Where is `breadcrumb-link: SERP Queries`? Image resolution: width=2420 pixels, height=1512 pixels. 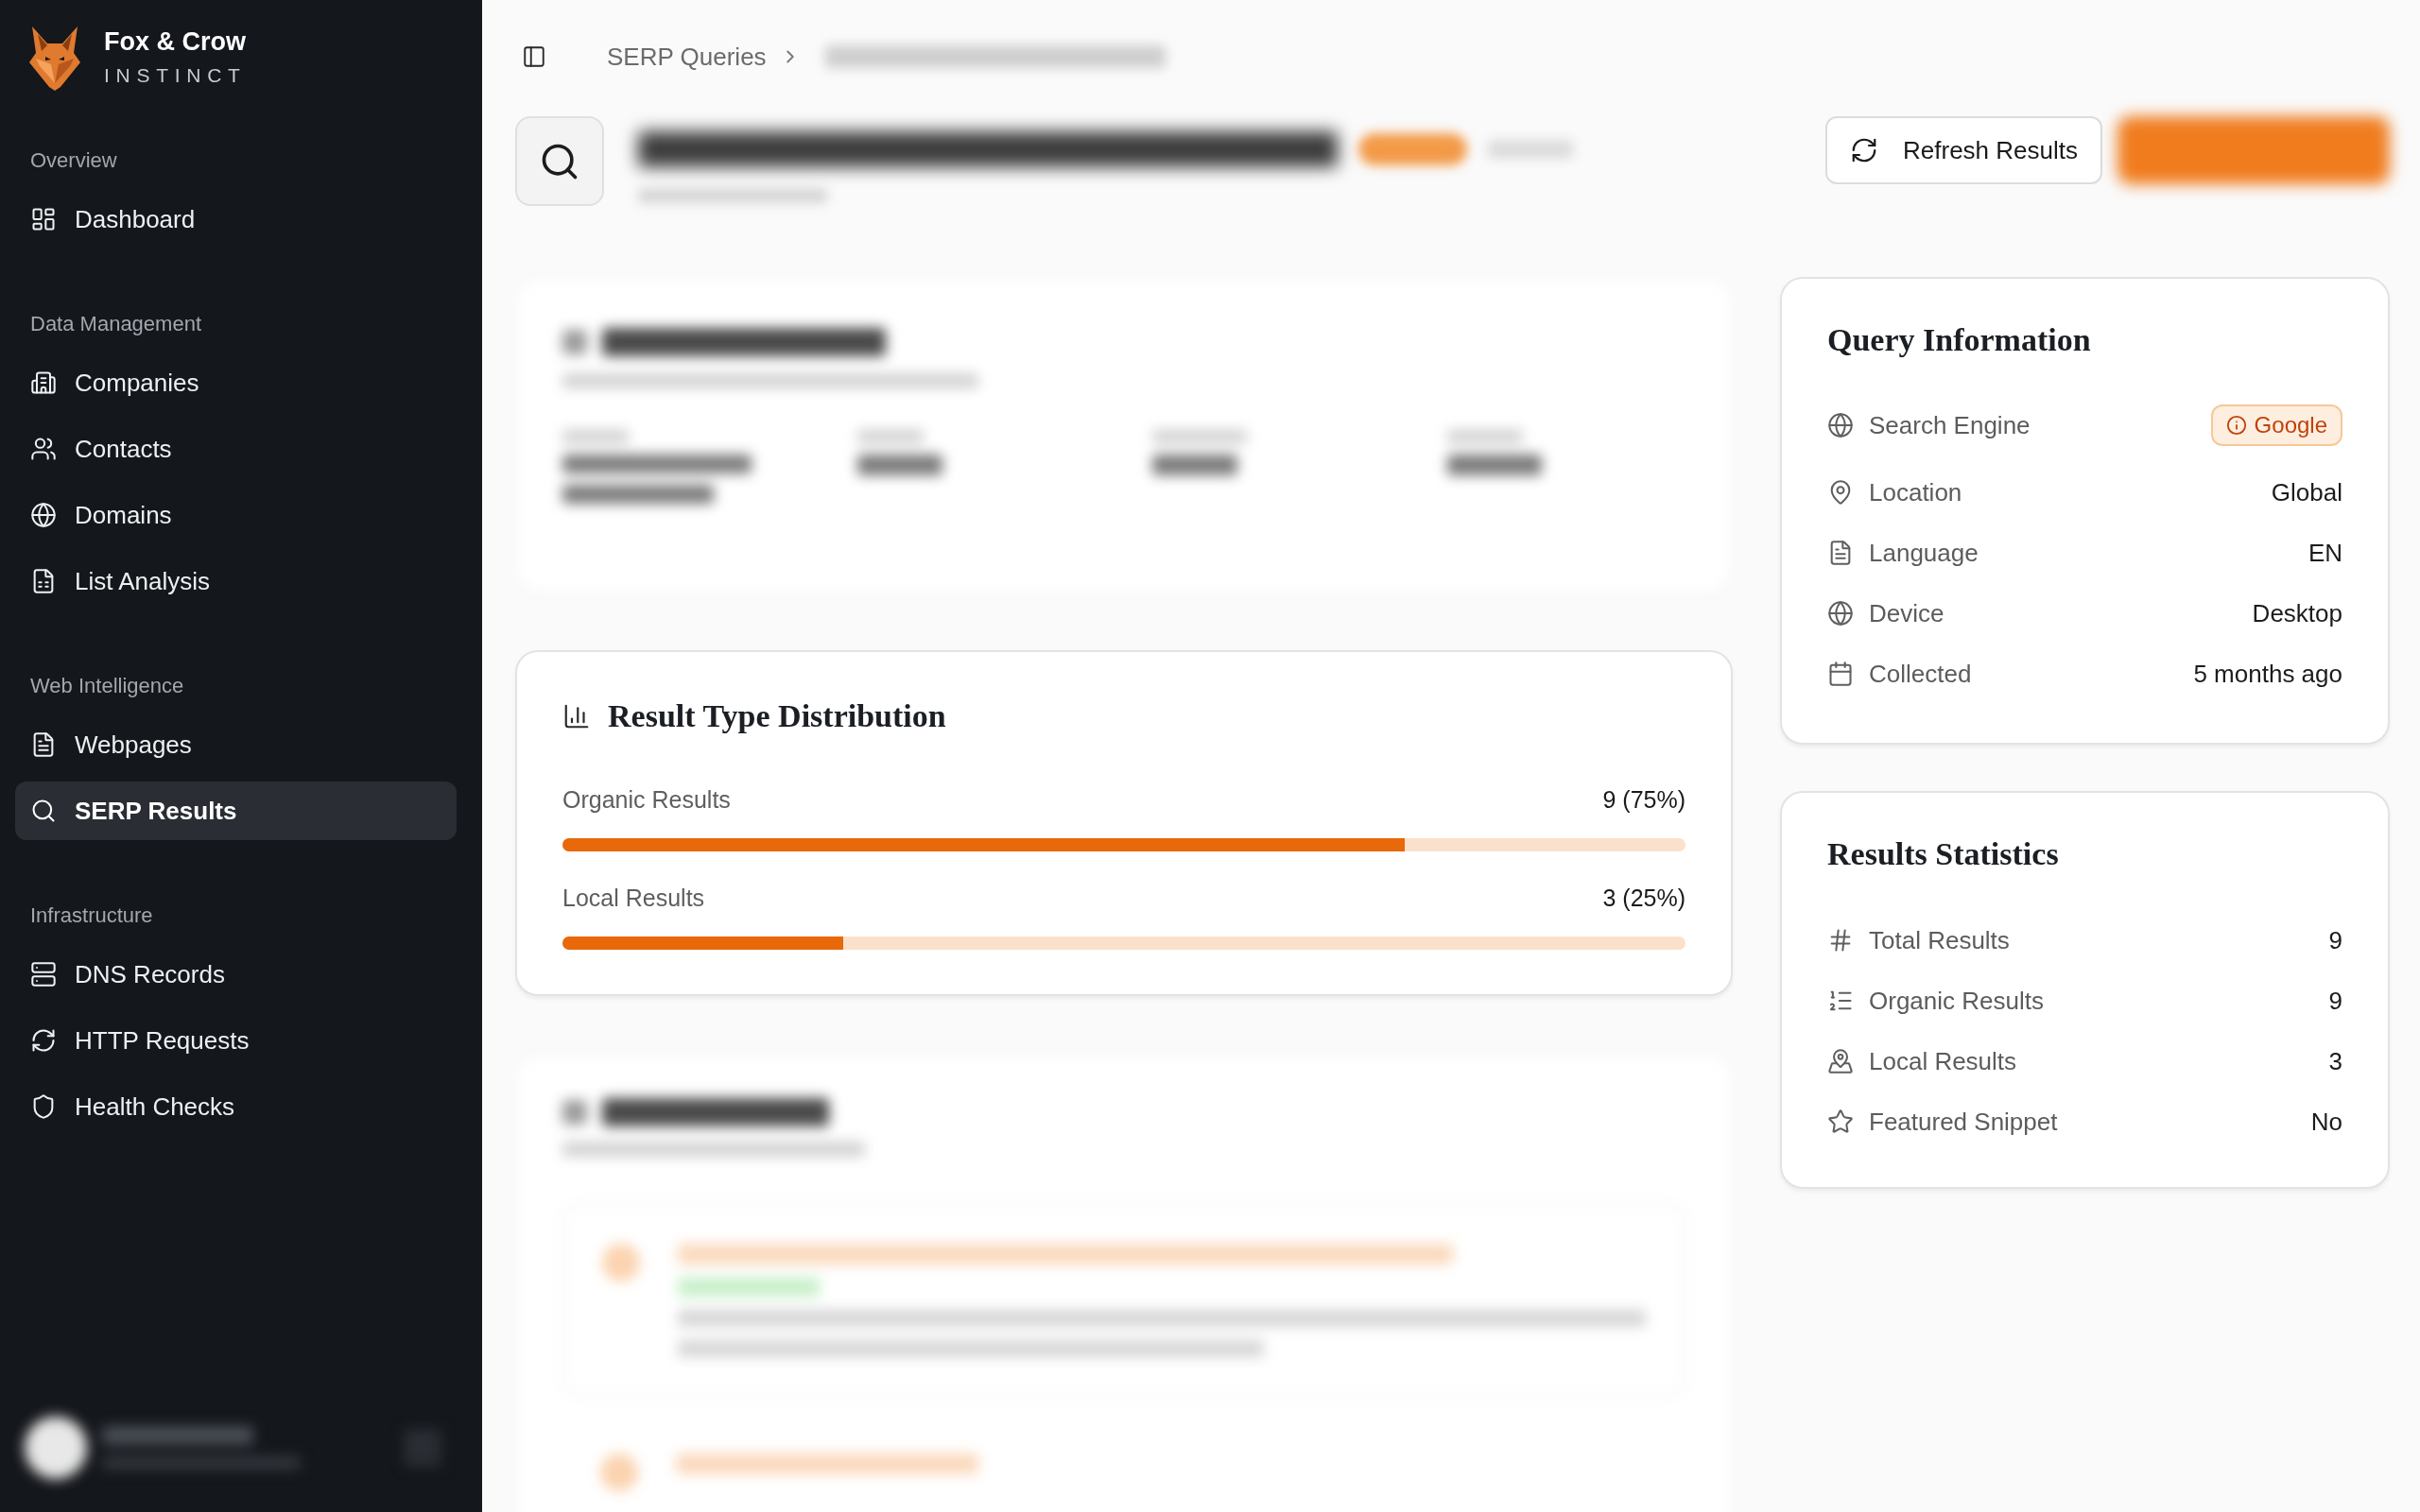 breadcrumb-link: SERP Queries is located at coordinates (687, 57).